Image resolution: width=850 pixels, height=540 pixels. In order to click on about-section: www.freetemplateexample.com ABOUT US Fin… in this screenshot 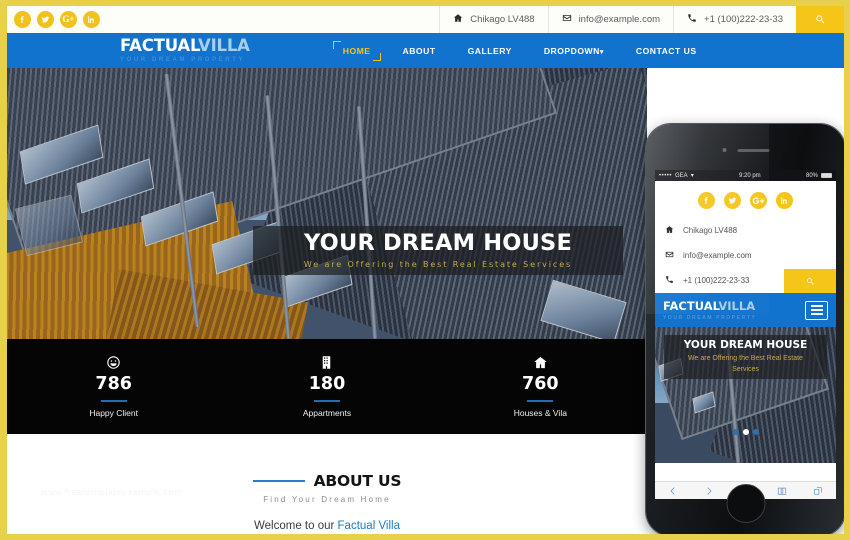, I will do `click(327, 484)`.